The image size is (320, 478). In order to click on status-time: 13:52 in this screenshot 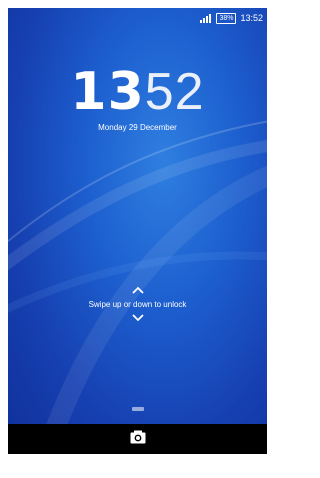, I will do `click(251, 18)`.